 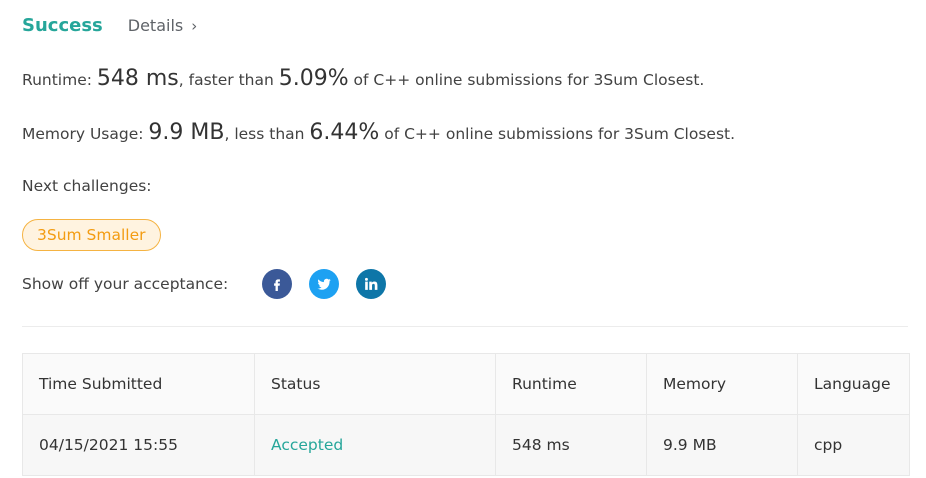 What do you see at coordinates (125, 284) in the screenshot?
I see `share-label: Show off your acceptance:` at bounding box center [125, 284].